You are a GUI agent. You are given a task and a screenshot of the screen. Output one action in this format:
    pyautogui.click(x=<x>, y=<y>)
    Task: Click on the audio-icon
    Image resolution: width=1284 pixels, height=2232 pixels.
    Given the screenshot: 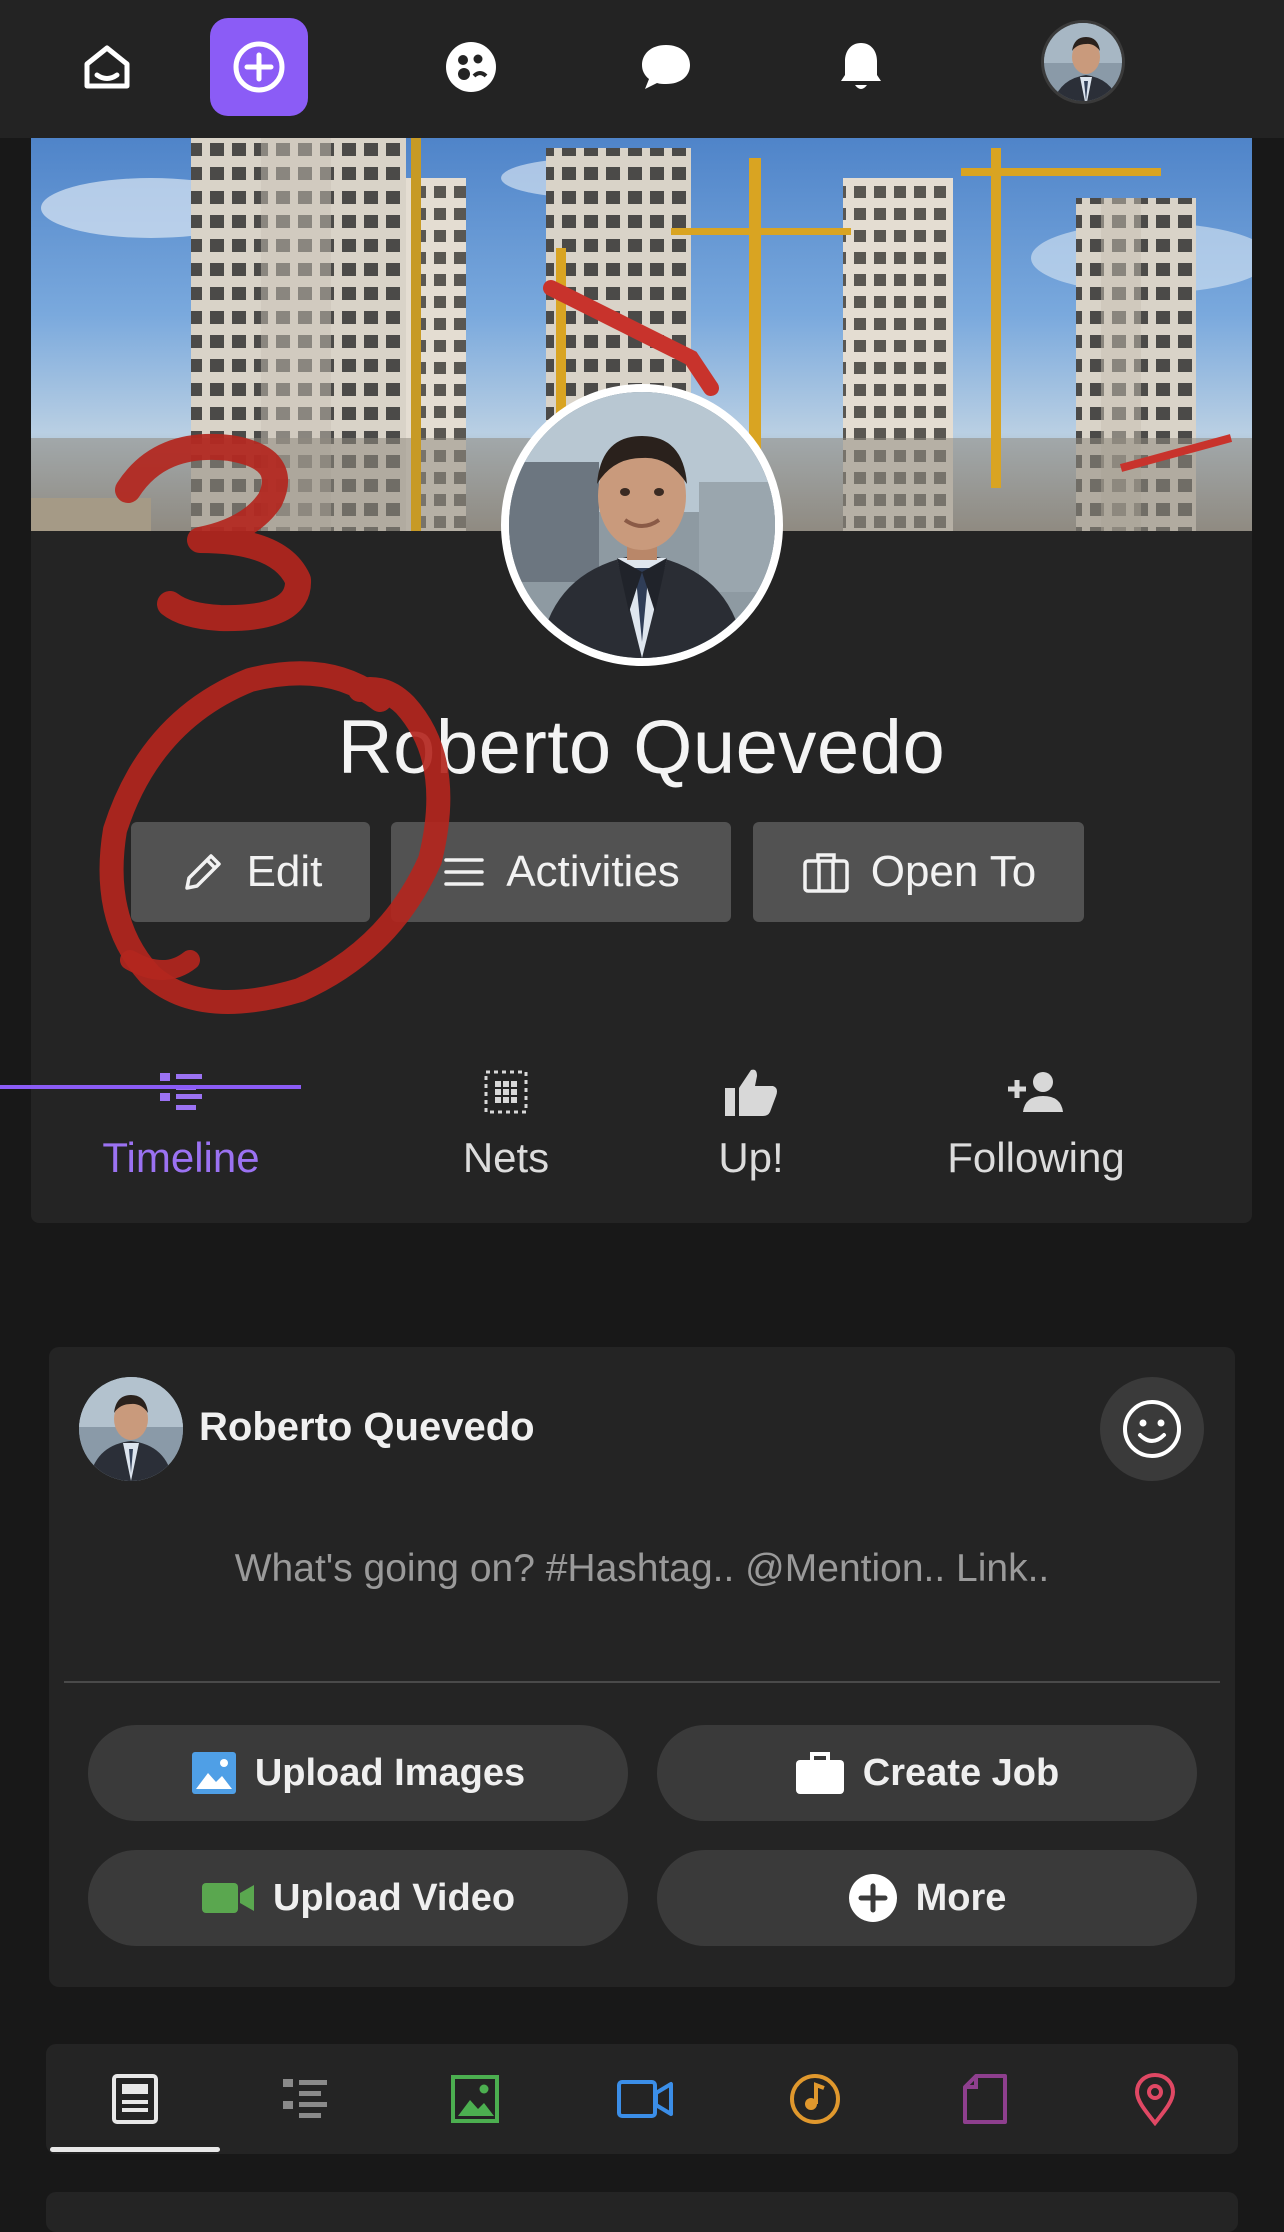 What is the action you would take?
    pyautogui.click(x=815, y=2099)
    